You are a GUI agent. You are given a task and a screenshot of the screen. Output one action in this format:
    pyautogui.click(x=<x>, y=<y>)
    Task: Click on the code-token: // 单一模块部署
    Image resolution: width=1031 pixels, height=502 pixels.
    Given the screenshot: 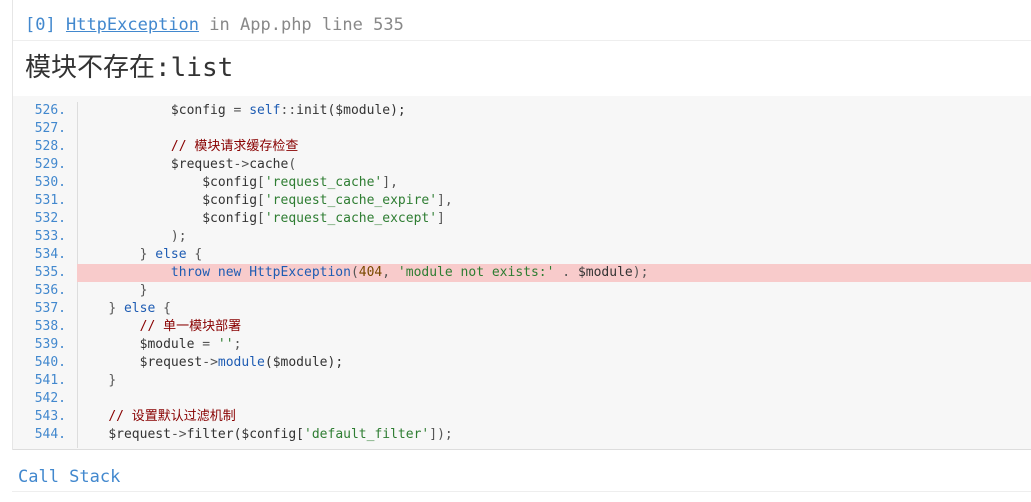 What is the action you would take?
    pyautogui.click(x=190, y=326)
    